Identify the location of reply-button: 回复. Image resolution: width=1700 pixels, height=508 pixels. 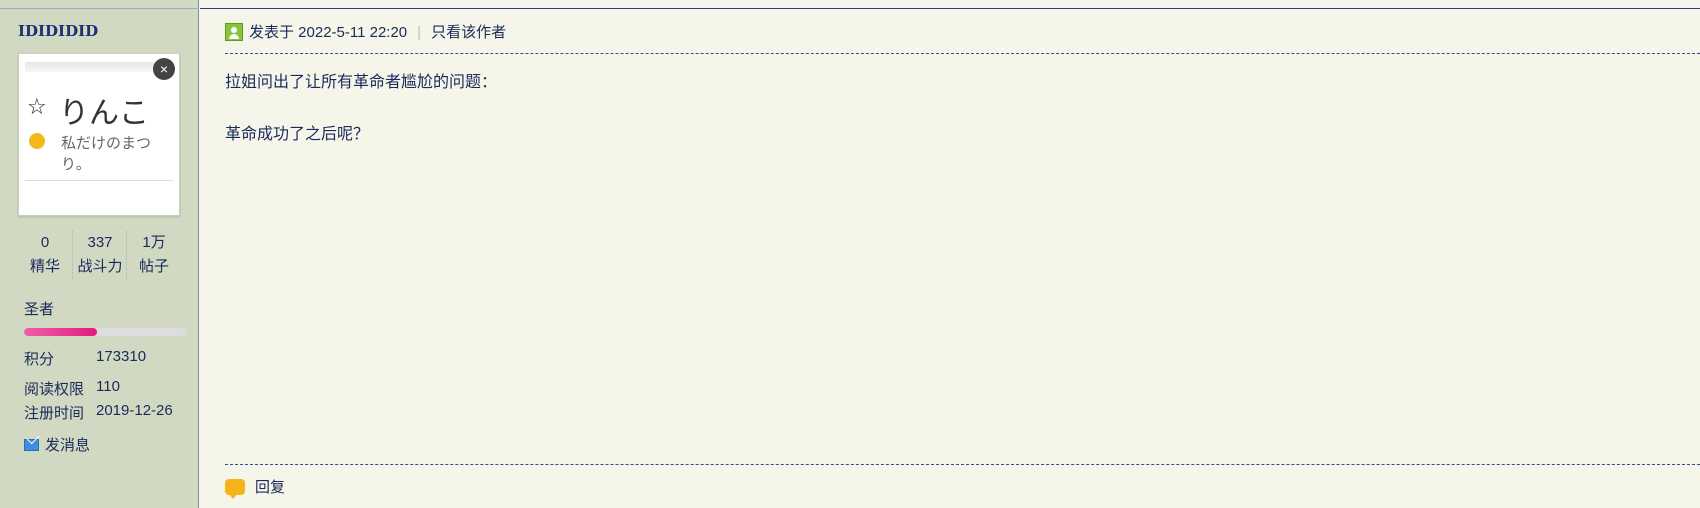
(255, 488).